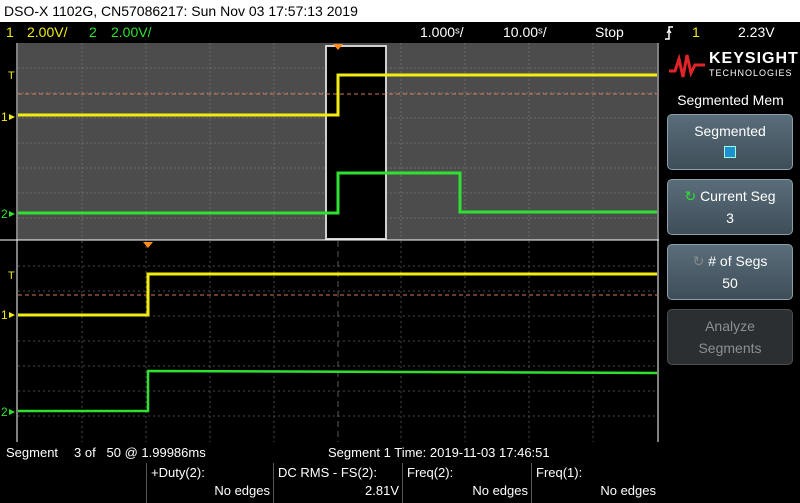 Image resolution: width=800 pixels, height=503 pixels. Describe the element at coordinates (595, 483) in the screenshot. I see `measurement-freq1: Freq(1): No edges` at that location.